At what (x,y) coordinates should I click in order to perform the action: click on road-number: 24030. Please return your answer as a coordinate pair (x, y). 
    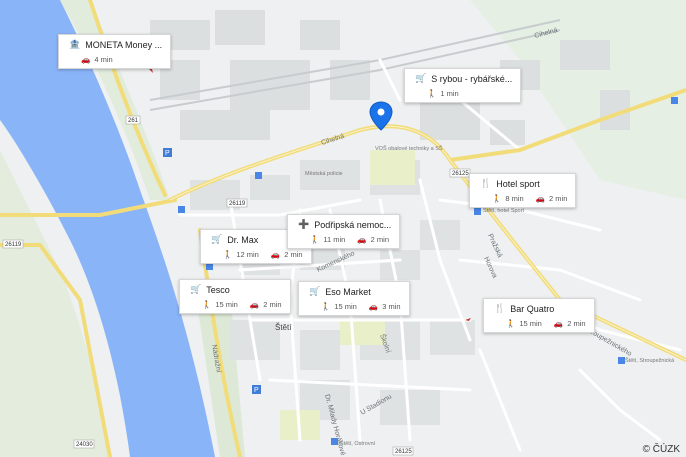
    Looking at the image, I should click on (84, 445).